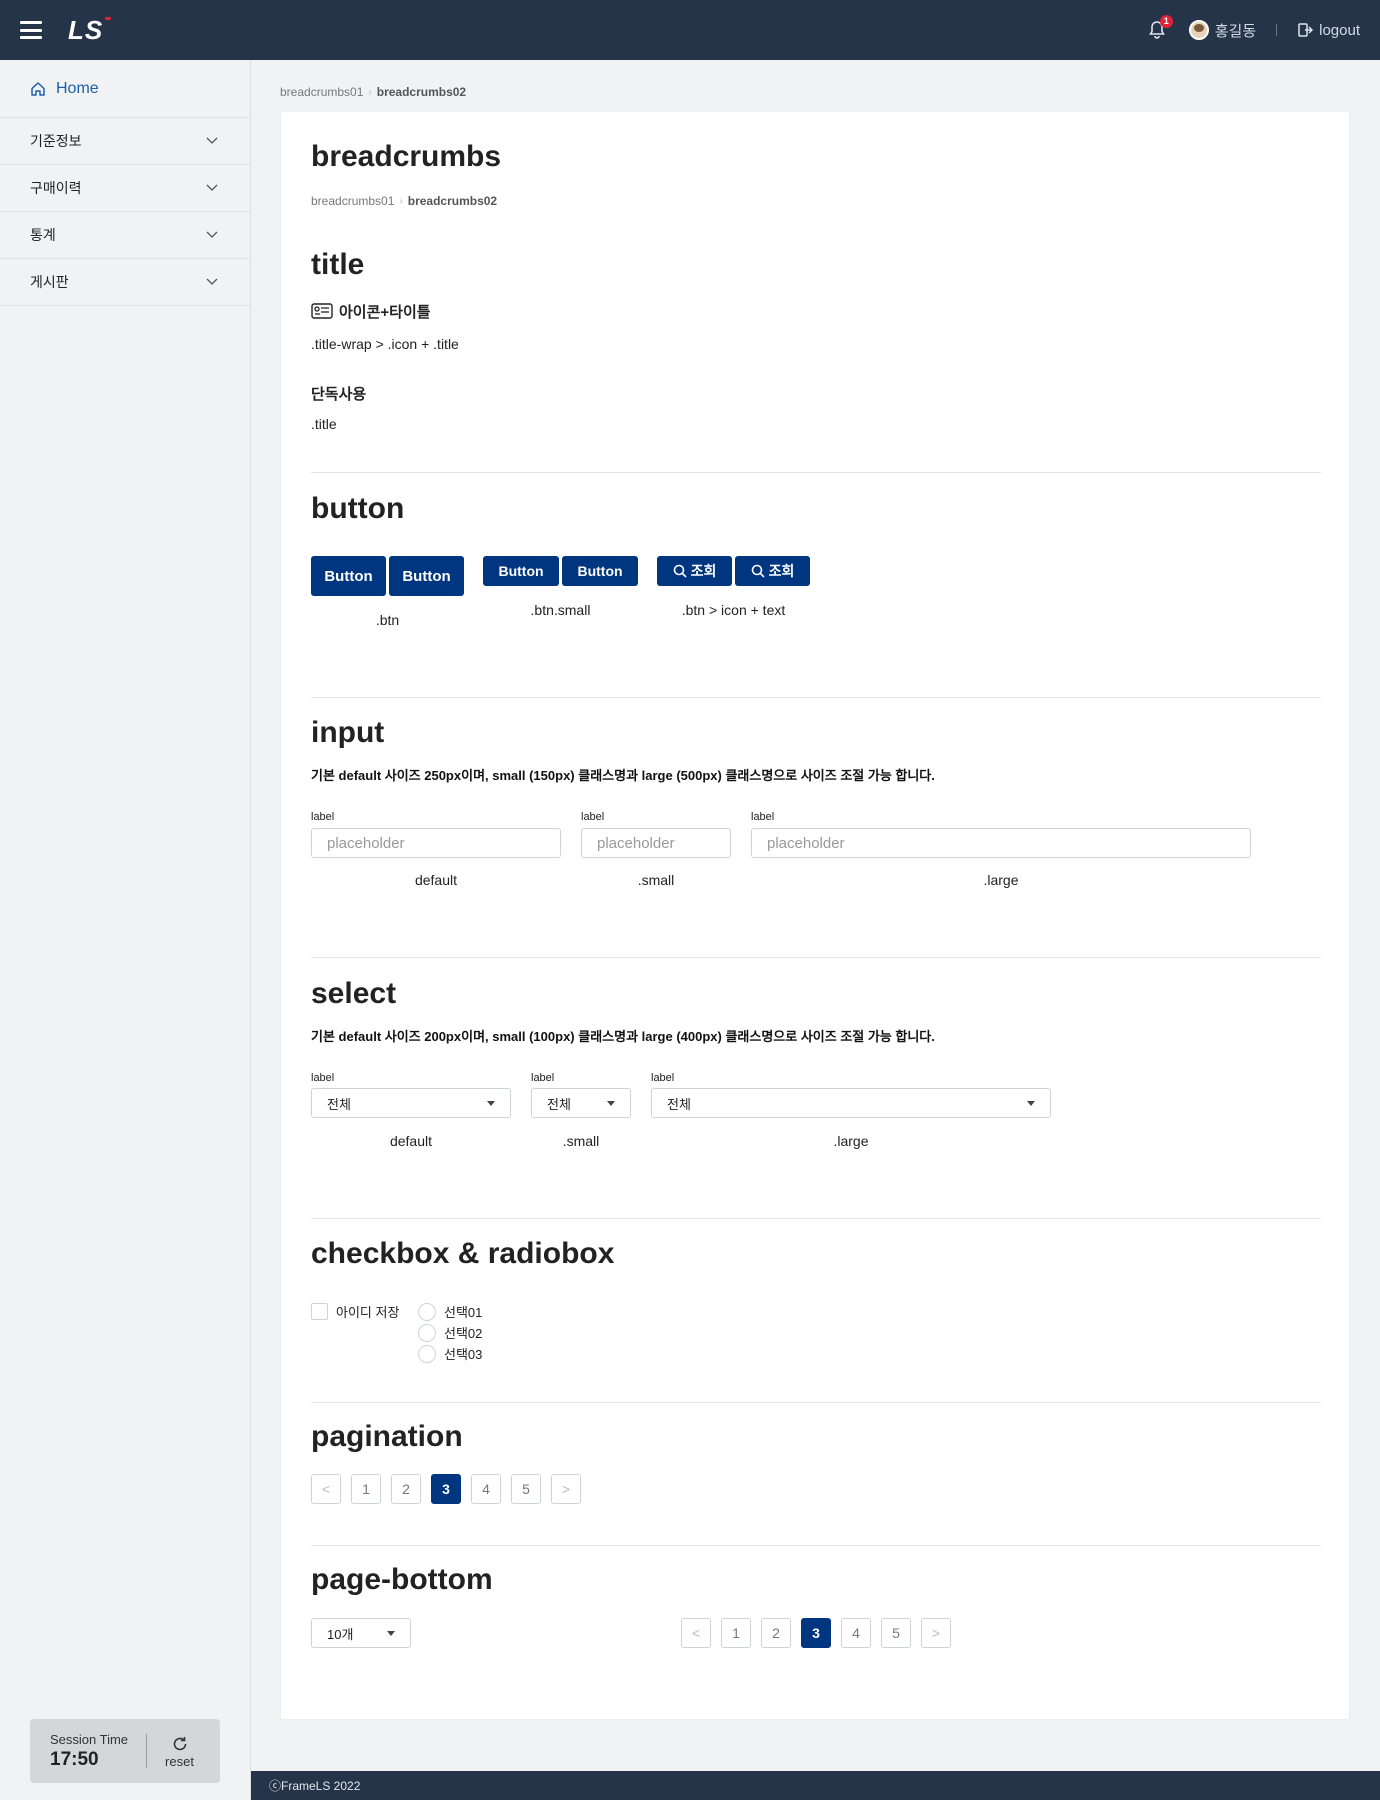  Describe the element at coordinates (560, 610) in the screenshot. I see `small-btn-caption: .btn.small` at that location.